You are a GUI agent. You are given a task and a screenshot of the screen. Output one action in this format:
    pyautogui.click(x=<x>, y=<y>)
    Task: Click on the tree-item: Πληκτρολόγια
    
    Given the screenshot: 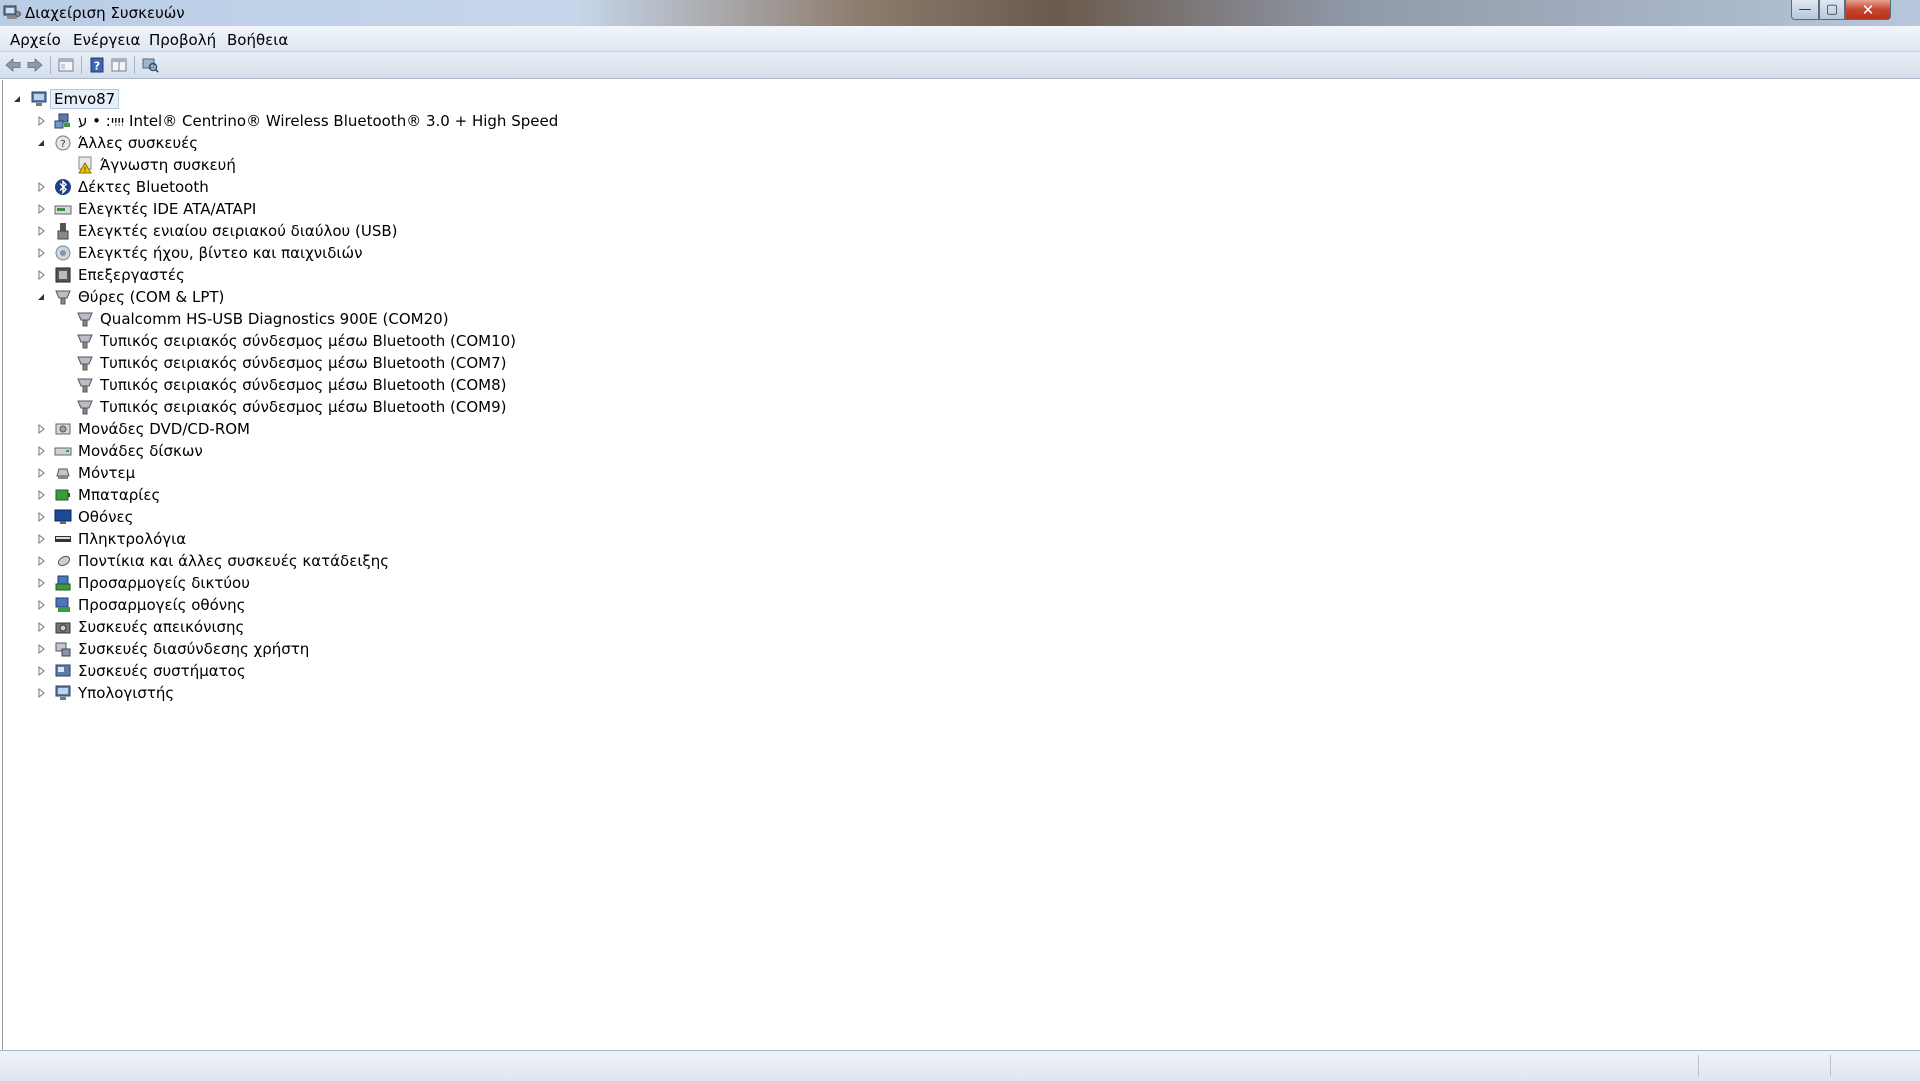 What is the action you would take?
    pyautogui.click(x=110, y=539)
    